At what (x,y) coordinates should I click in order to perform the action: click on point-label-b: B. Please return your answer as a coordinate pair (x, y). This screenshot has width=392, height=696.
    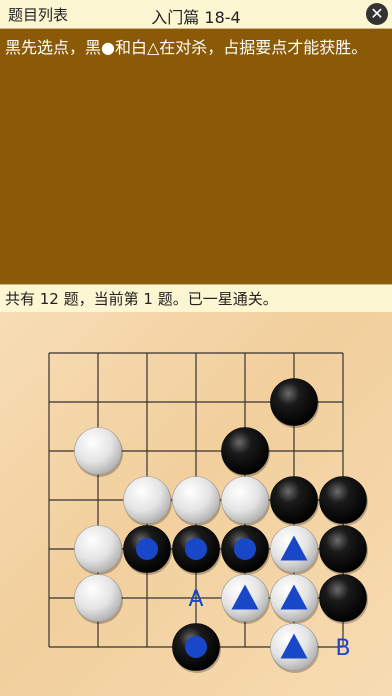
    Looking at the image, I should click on (342, 648).